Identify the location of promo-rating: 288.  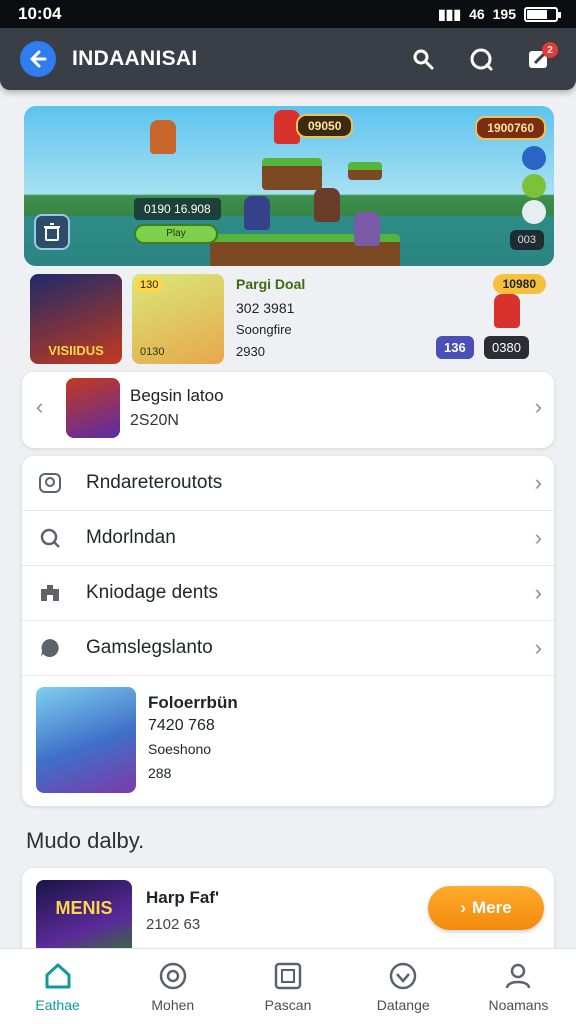
(160, 773).